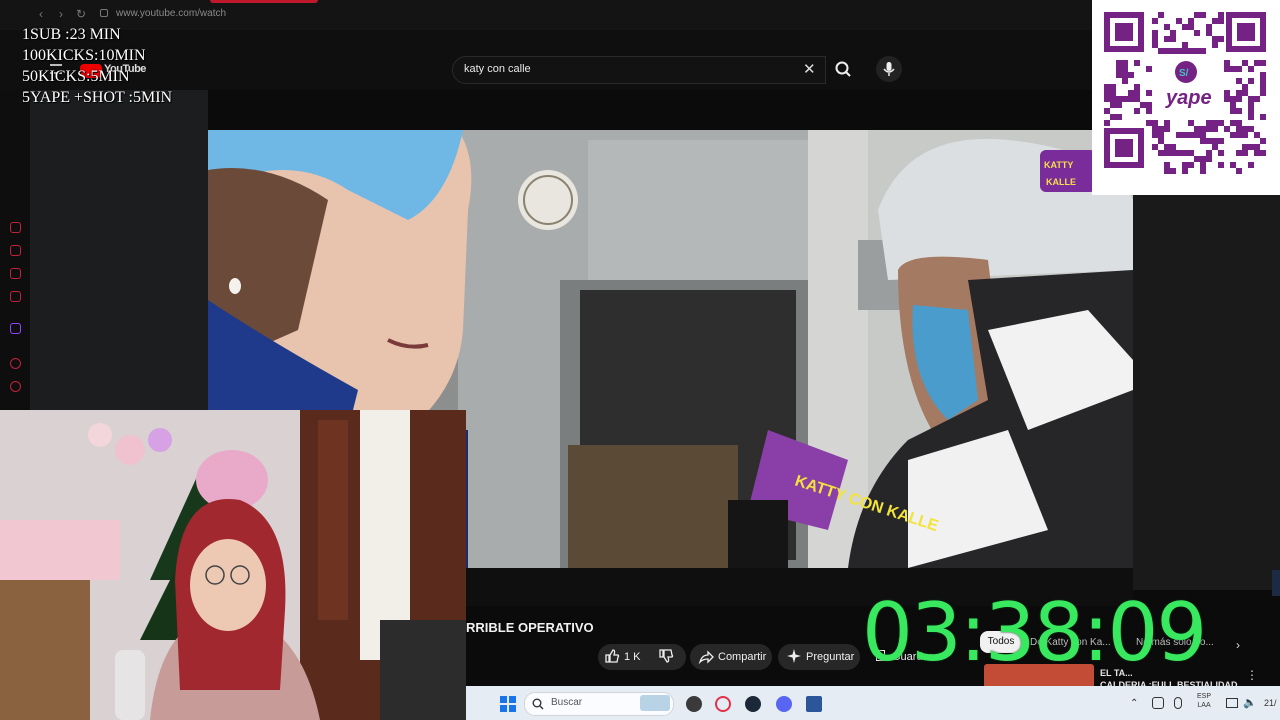  I want to click on start-icon, so click(508, 706).